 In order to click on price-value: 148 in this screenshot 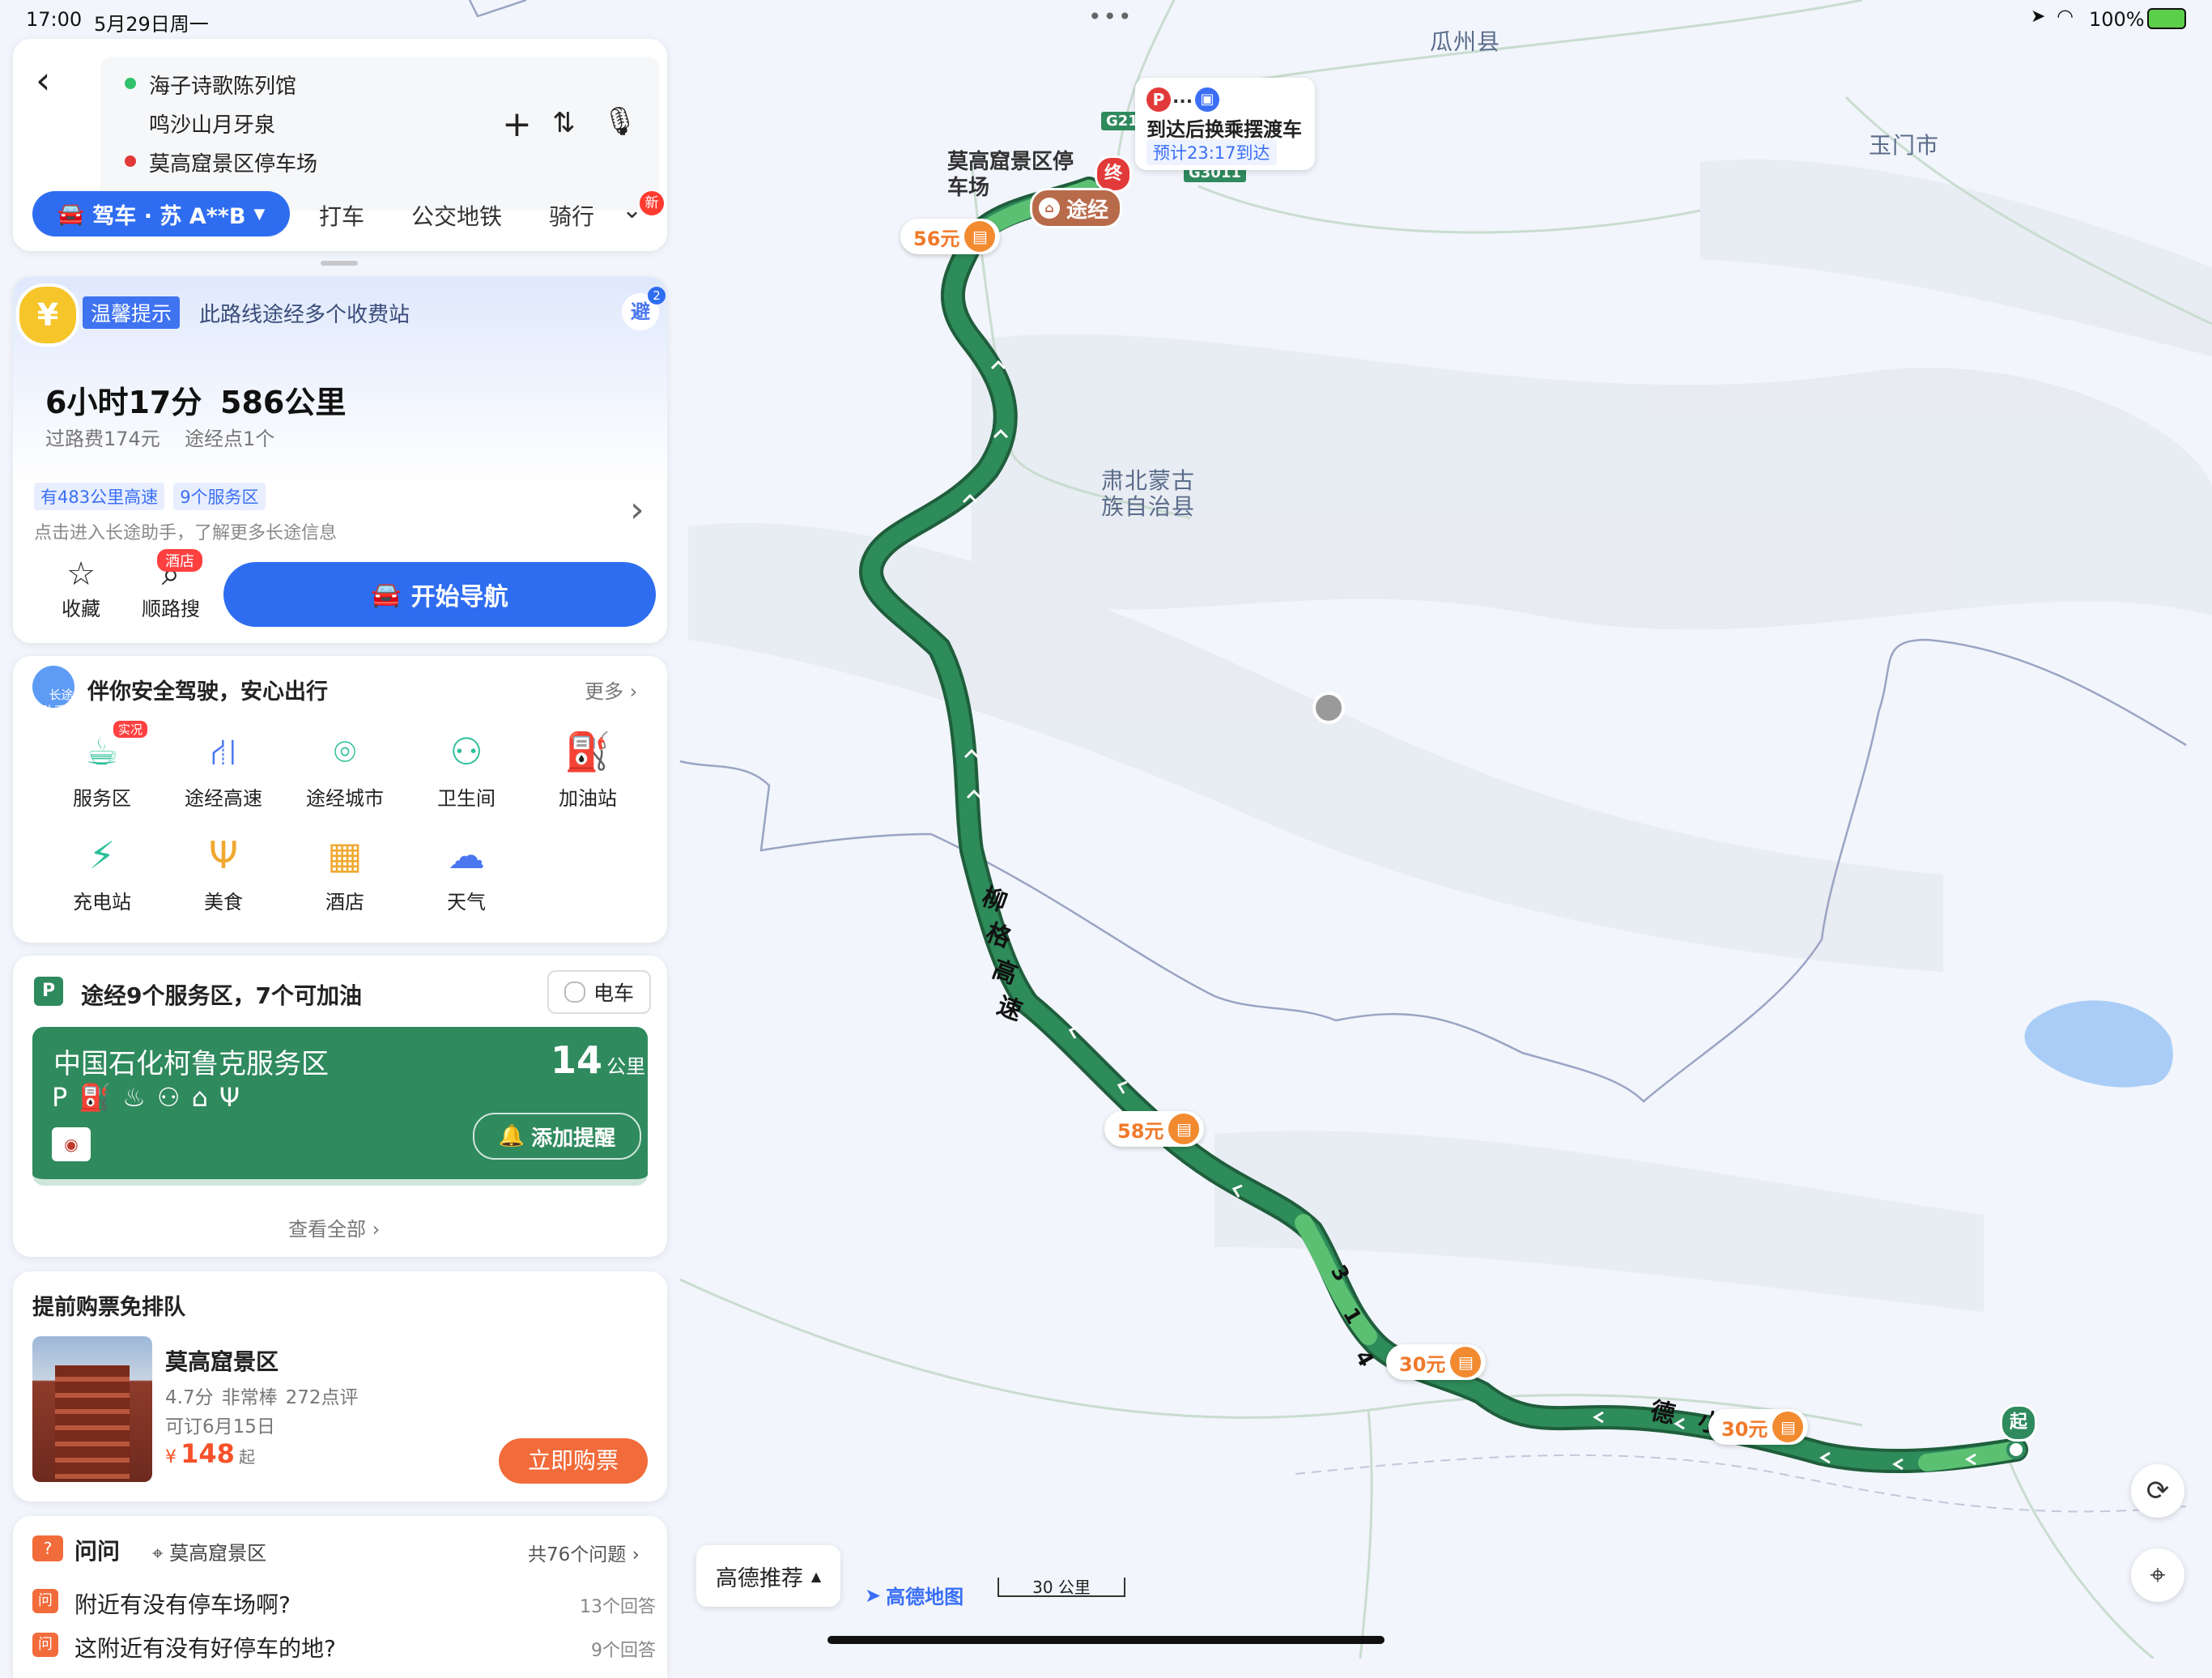, I will do `click(208, 1453)`.